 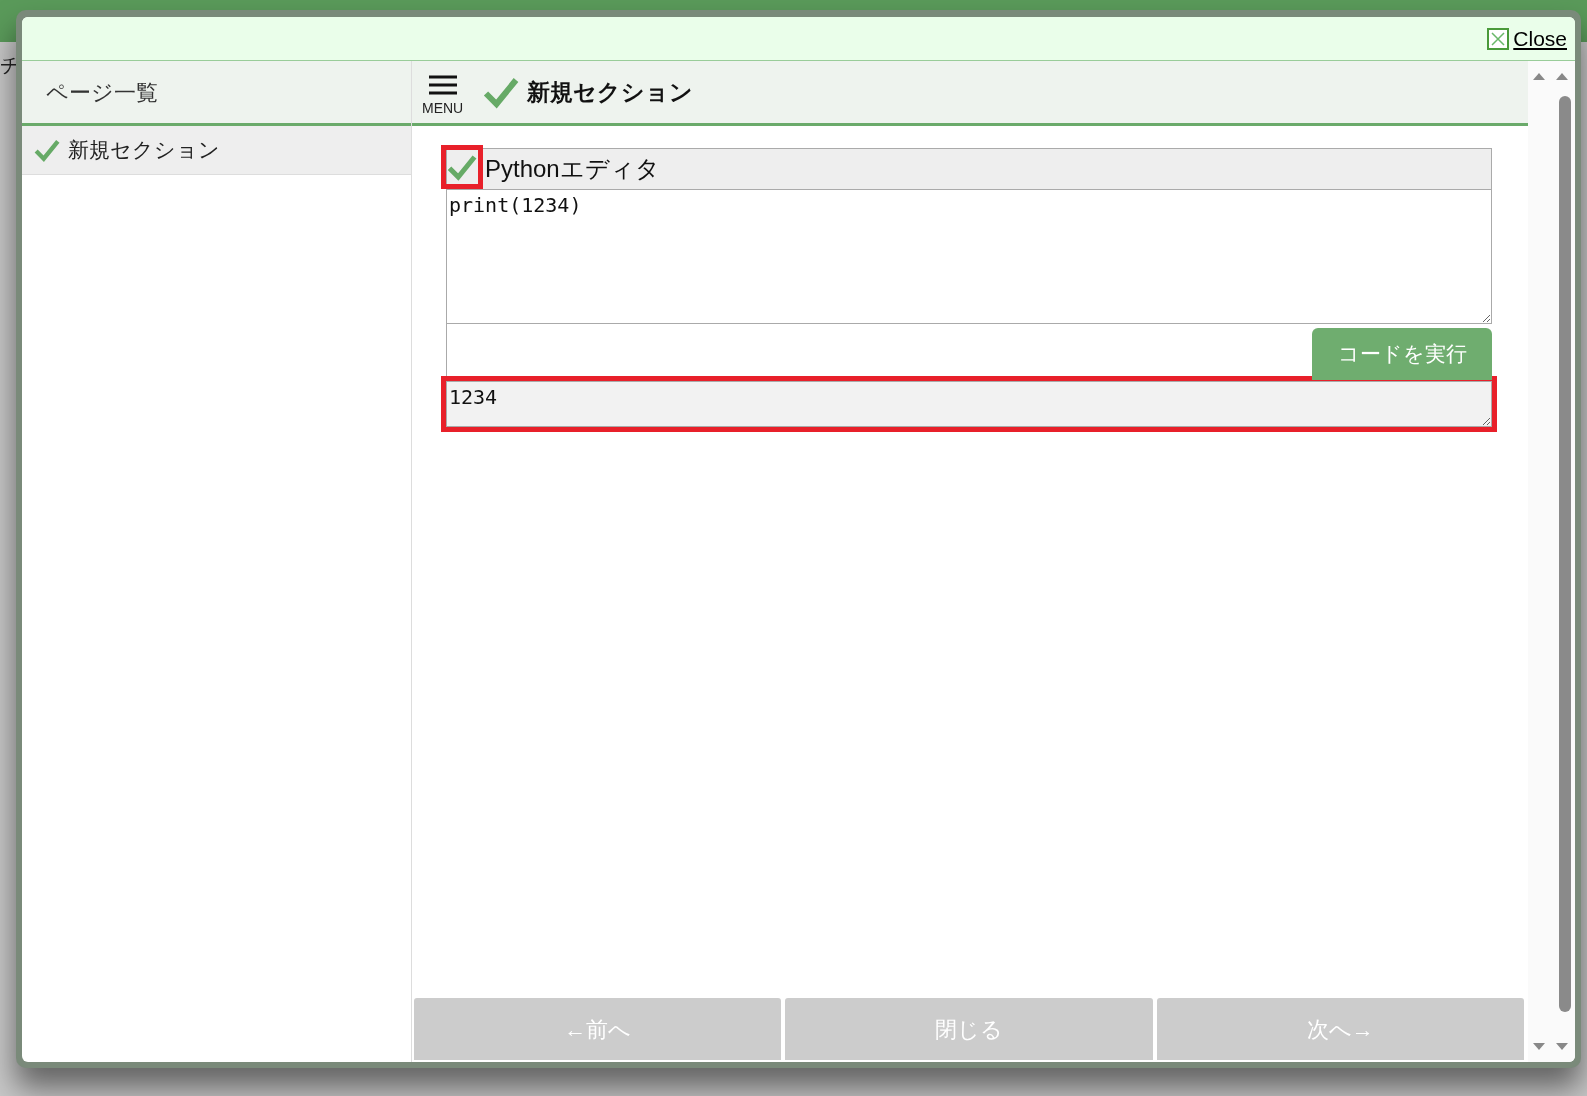 What do you see at coordinates (969, 257) in the screenshot?
I see `code-editor: print(1234)` at bounding box center [969, 257].